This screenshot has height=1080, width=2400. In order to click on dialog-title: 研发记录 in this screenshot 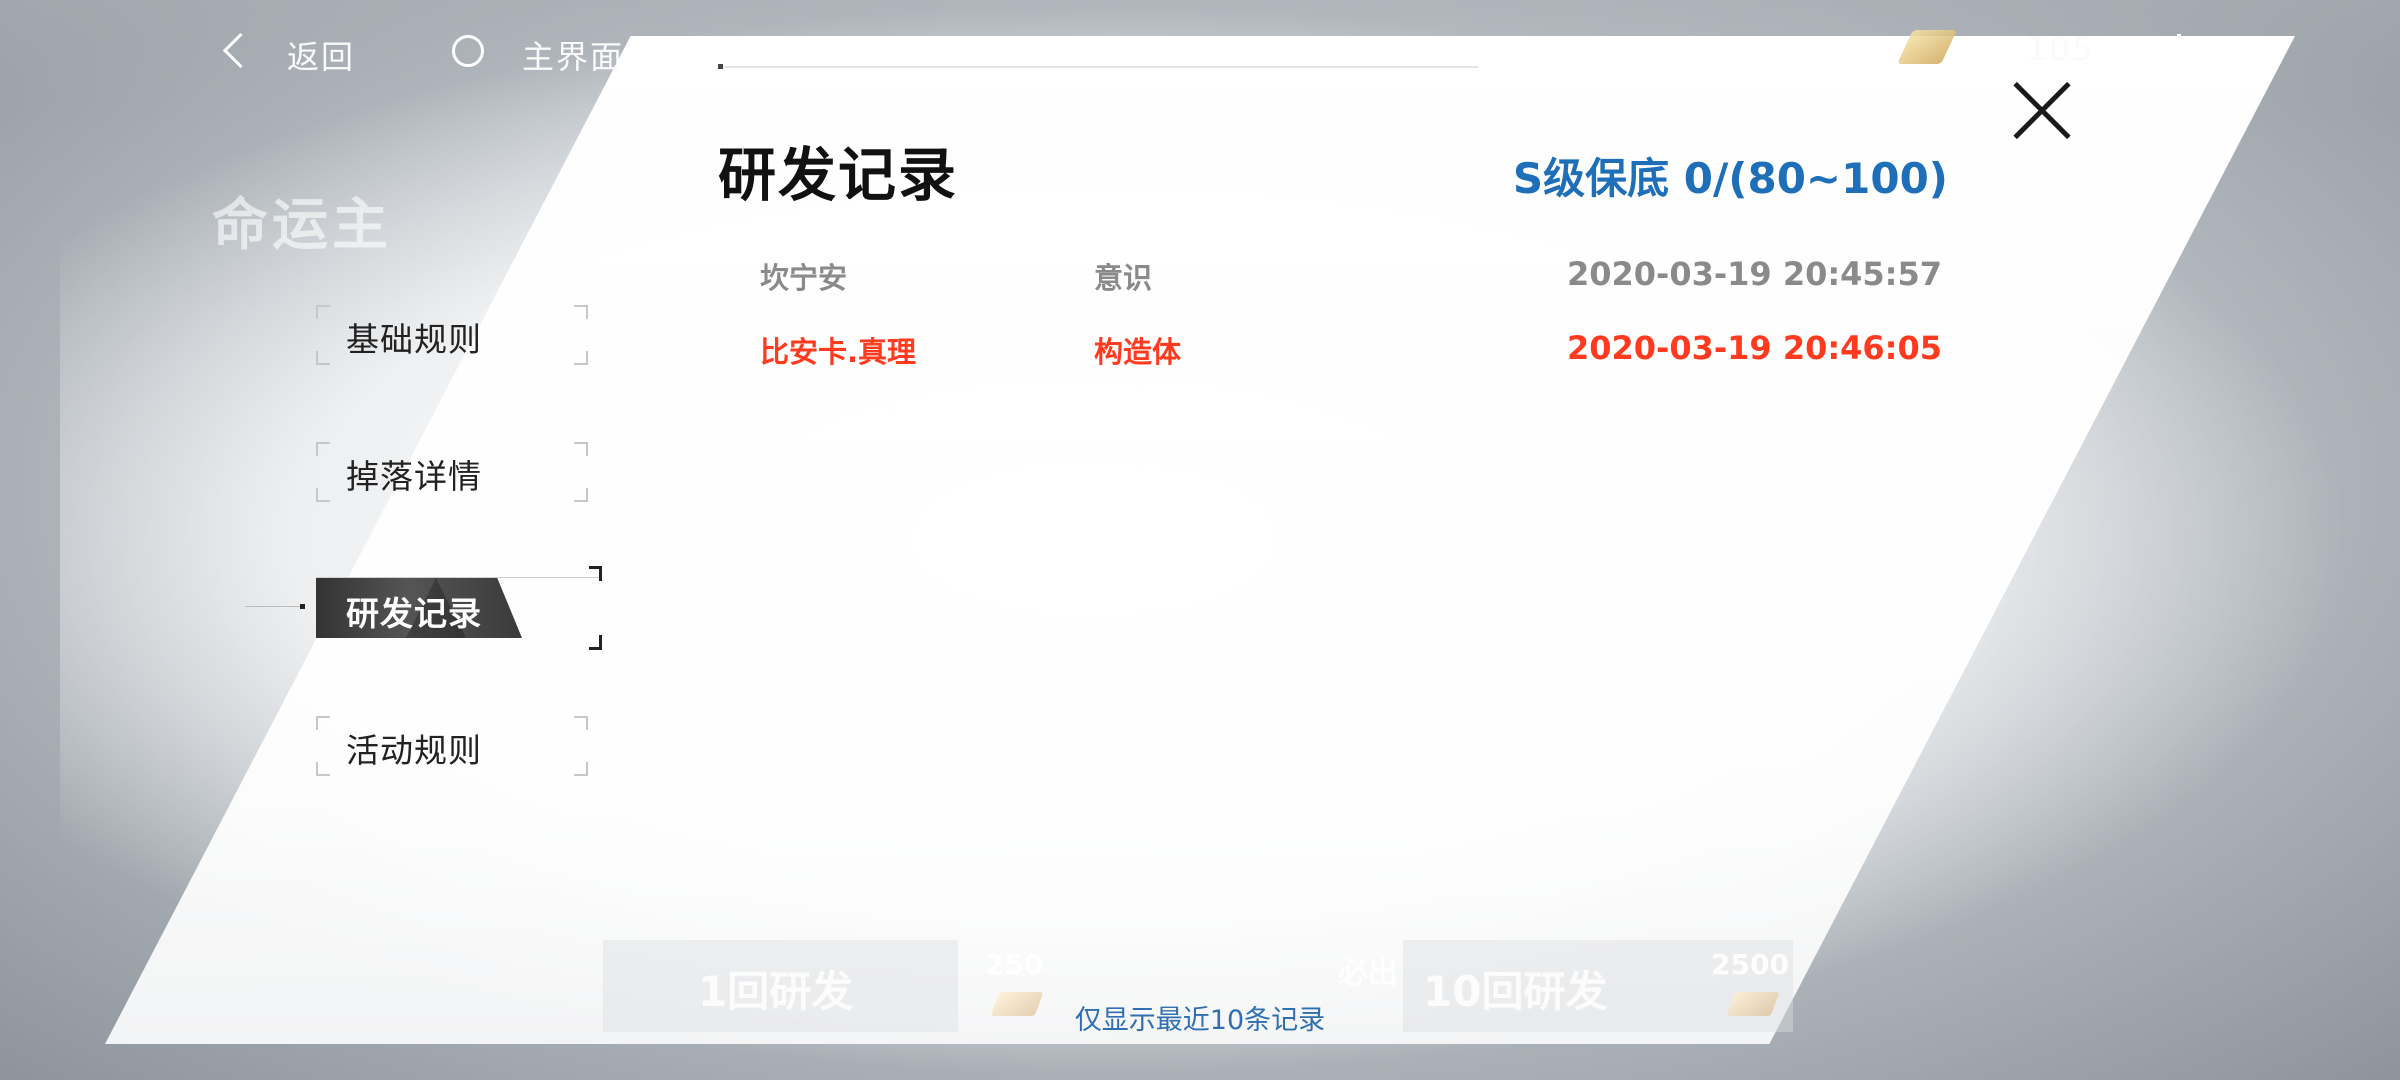, I will do `click(838, 175)`.